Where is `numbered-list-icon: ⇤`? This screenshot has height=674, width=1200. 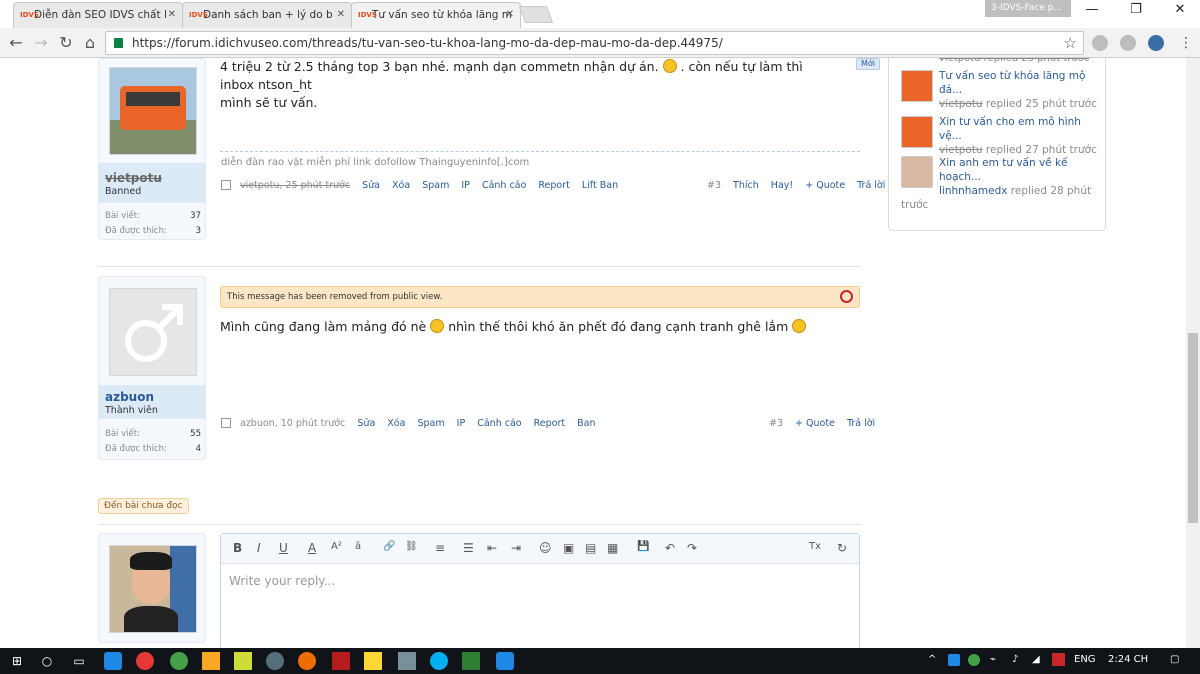
numbered-list-icon: ⇤ is located at coordinates (492, 548).